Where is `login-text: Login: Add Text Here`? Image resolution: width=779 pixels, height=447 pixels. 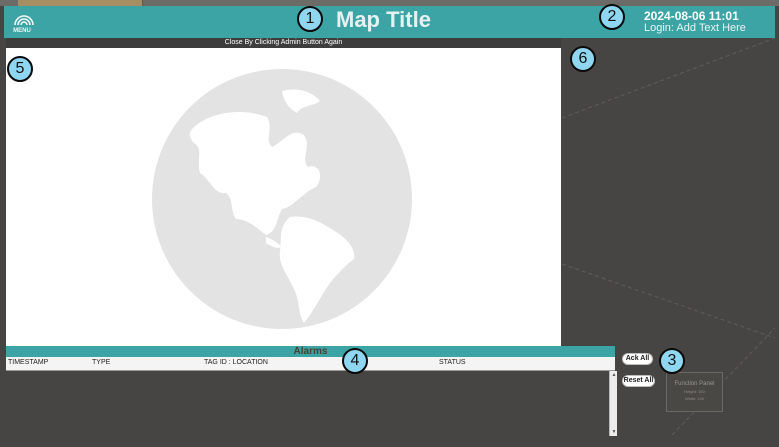 login-text: Login: Add Text Here is located at coordinates (695, 28).